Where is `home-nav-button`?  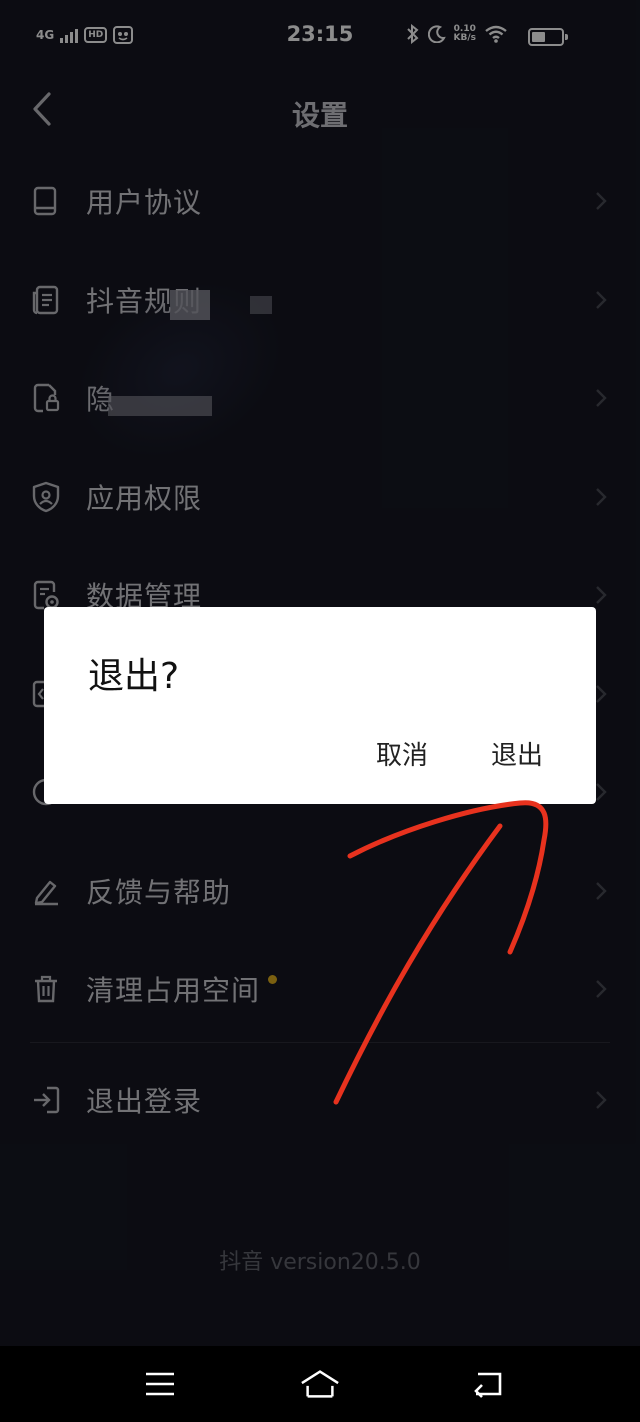
home-nav-button is located at coordinates (320, 1384).